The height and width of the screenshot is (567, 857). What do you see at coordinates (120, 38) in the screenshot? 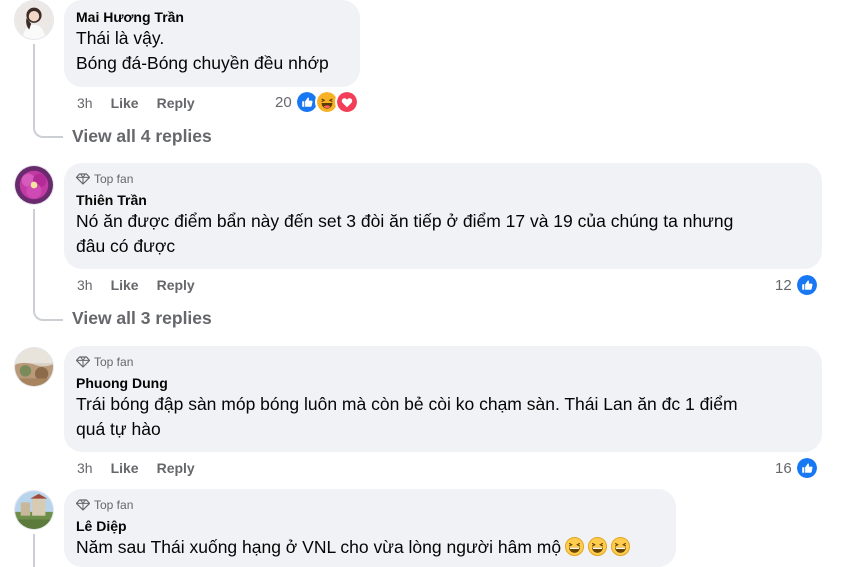
I see `comment-text-line: Thái là vậy.` at bounding box center [120, 38].